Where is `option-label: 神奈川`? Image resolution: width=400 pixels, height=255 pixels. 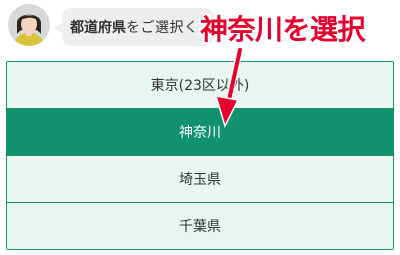 option-label: 神奈川 is located at coordinates (200, 133).